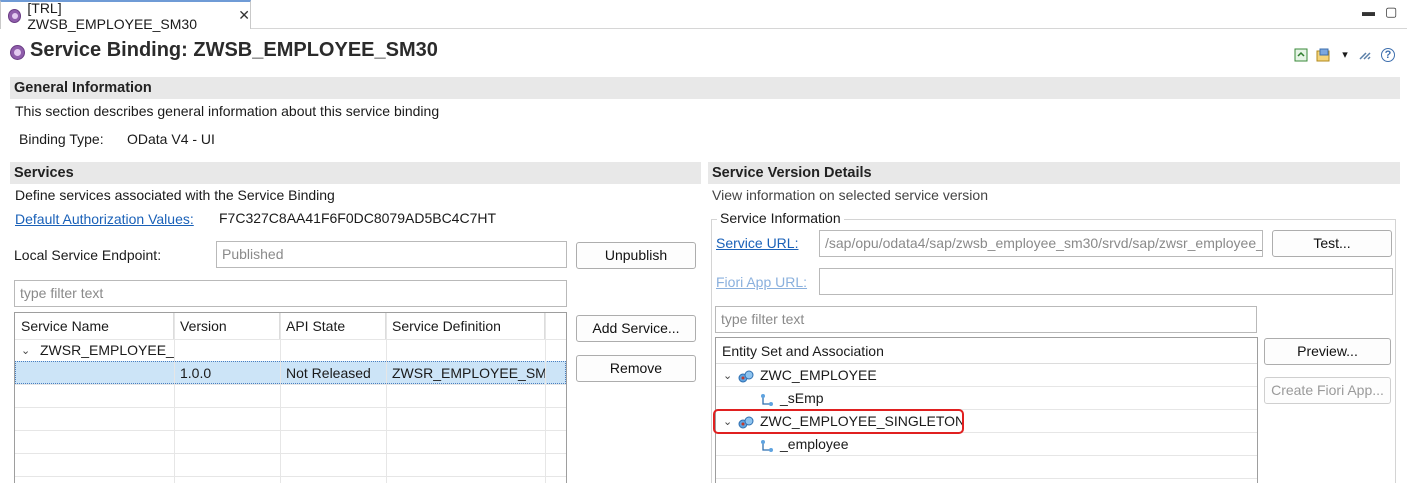 The image size is (1407, 483). What do you see at coordinates (986, 375) in the screenshot?
I see `tree-item-entity: ⌄ ZWC_EMPLOYEE` at bounding box center [986, 375].